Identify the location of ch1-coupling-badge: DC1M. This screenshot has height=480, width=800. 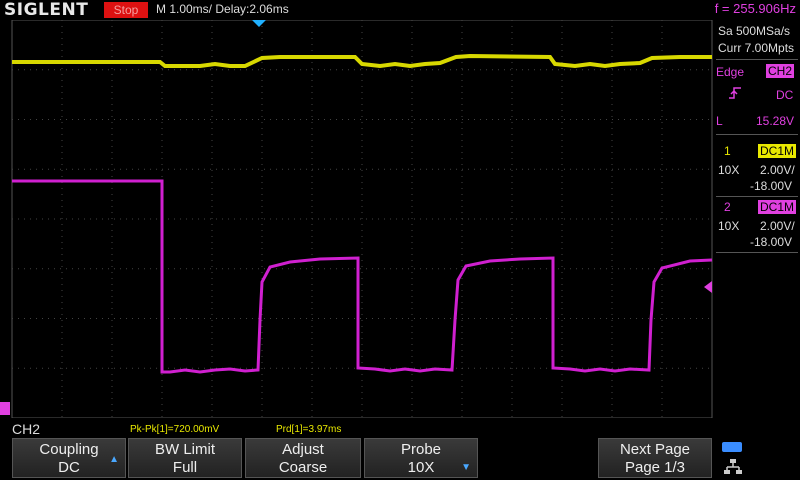
(777, 151).